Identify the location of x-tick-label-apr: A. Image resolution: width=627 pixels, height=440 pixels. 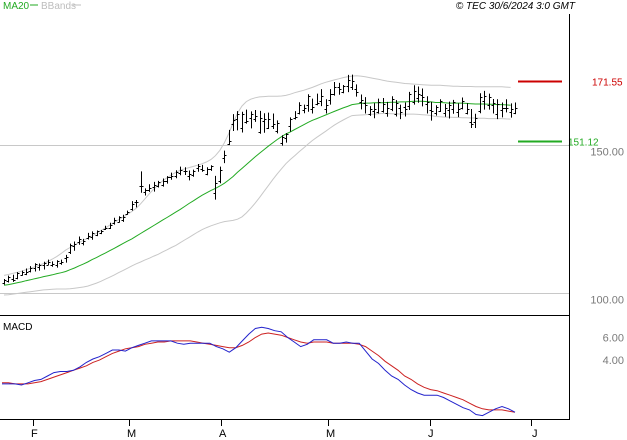
(223, 434).